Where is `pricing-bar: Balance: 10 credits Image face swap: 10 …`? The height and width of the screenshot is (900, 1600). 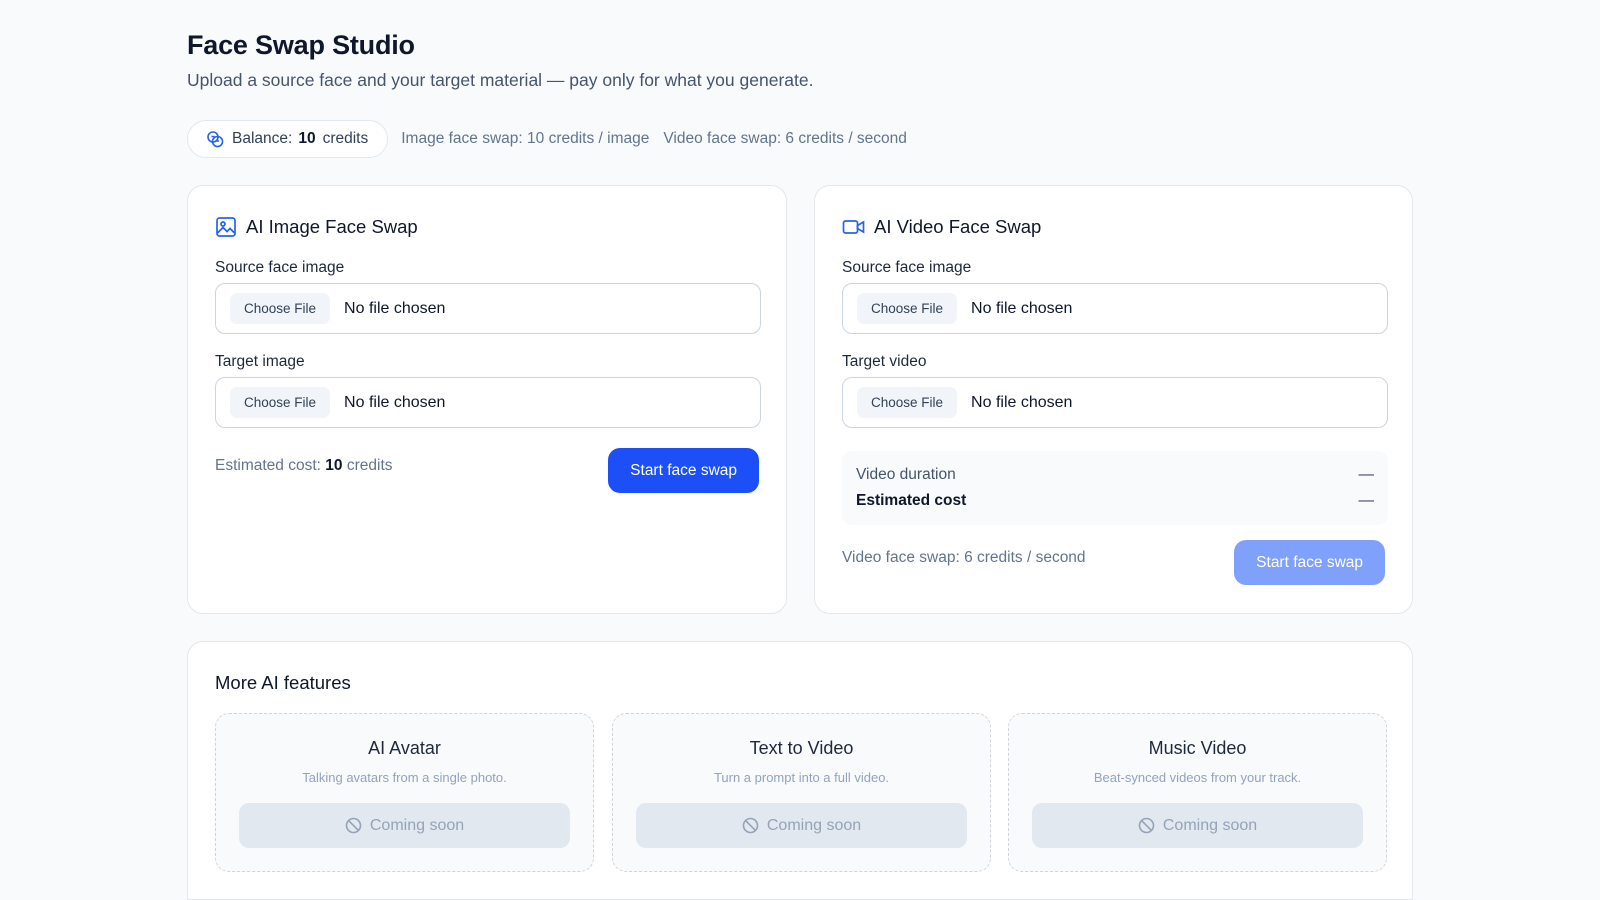 pricing-bar: Balance: 10 credits Image face swap: 10 … is located at coordinates (547, 139).